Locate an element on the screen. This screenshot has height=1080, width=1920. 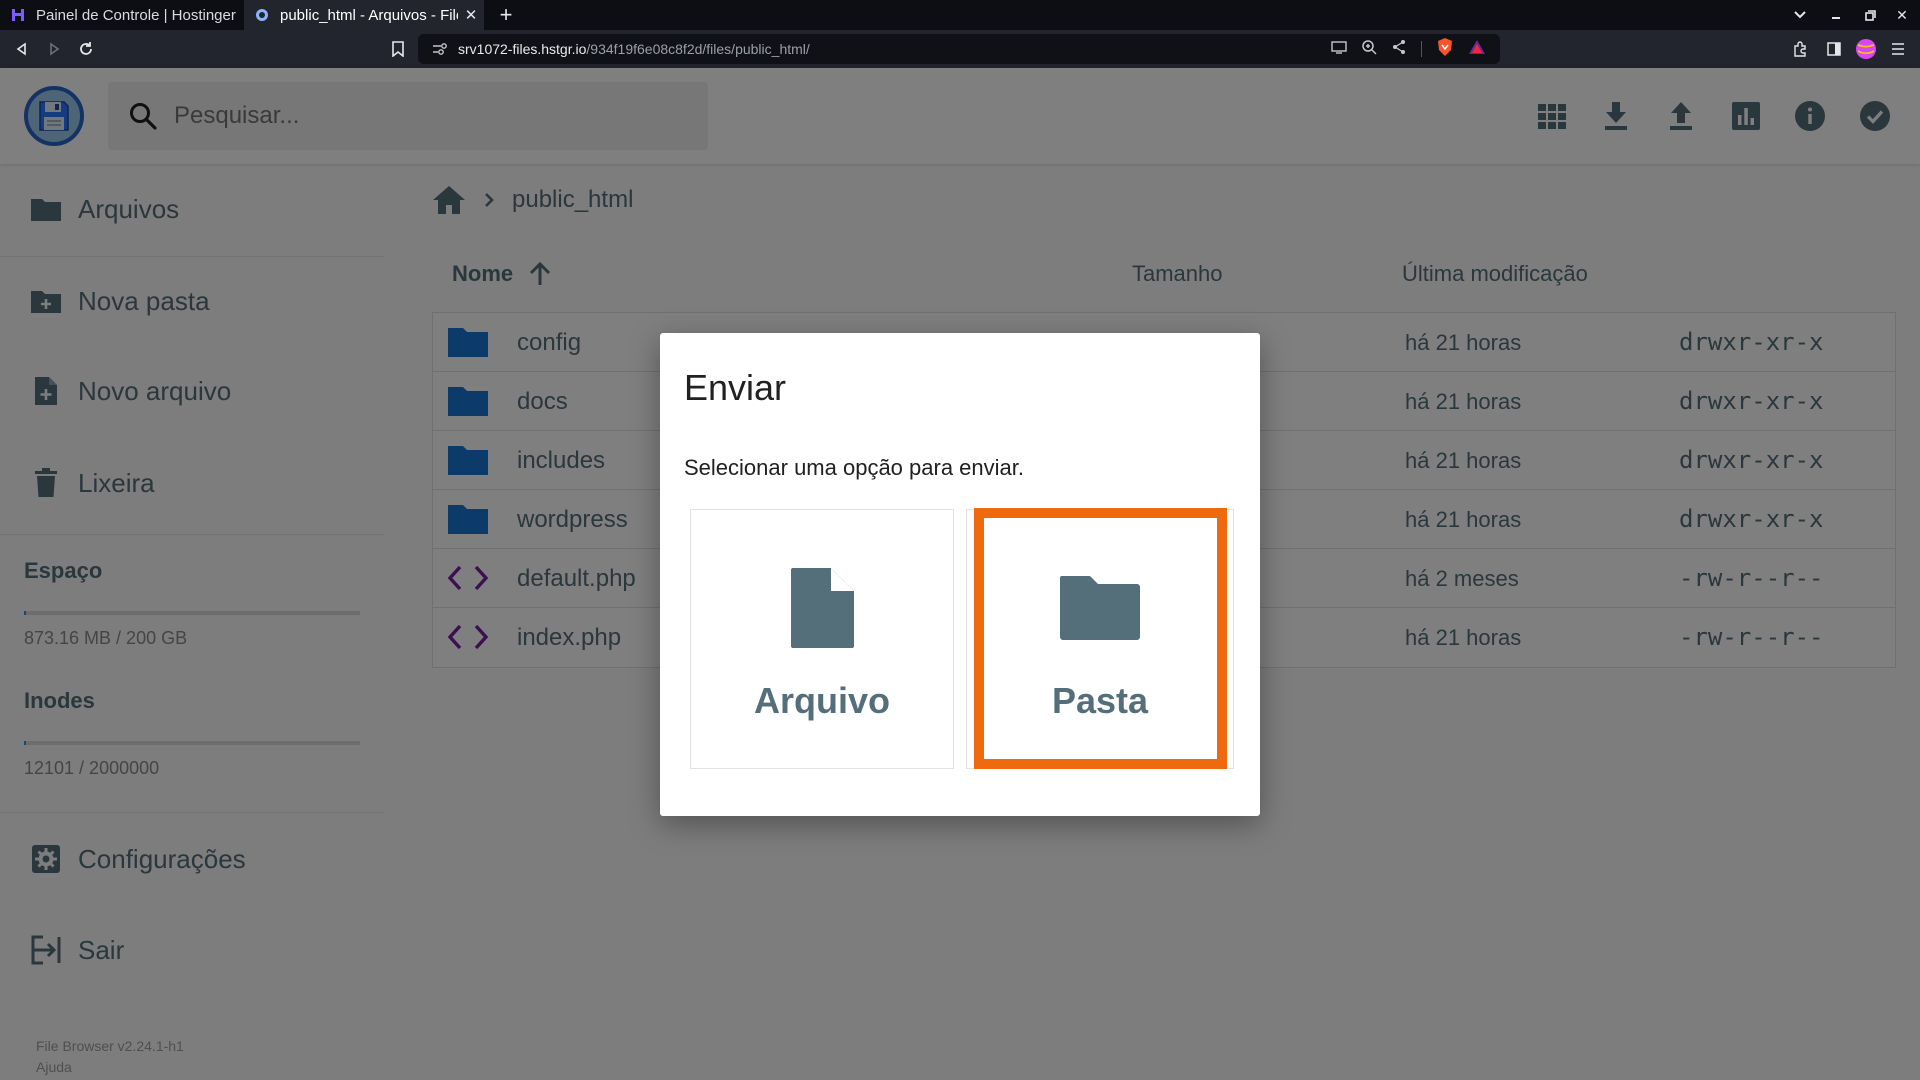
divider is located at coordinates (1421, 49).